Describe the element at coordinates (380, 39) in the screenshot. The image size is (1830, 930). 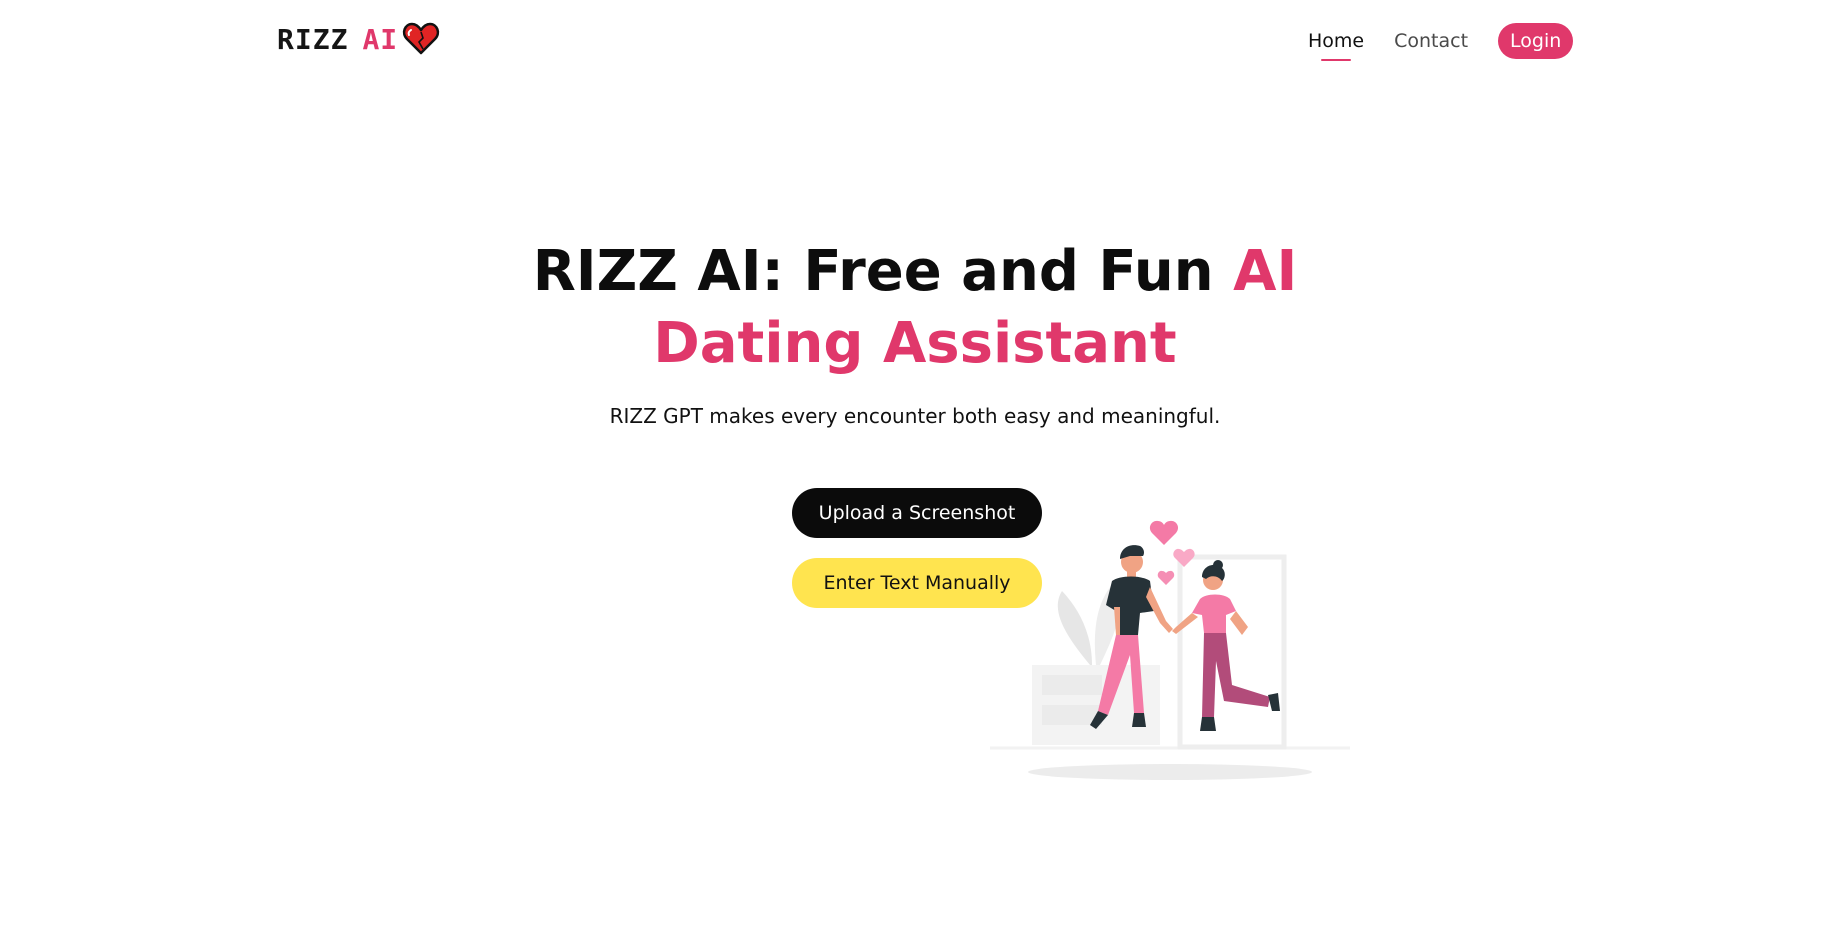
I see `logo-accent-text: AI` at that location.